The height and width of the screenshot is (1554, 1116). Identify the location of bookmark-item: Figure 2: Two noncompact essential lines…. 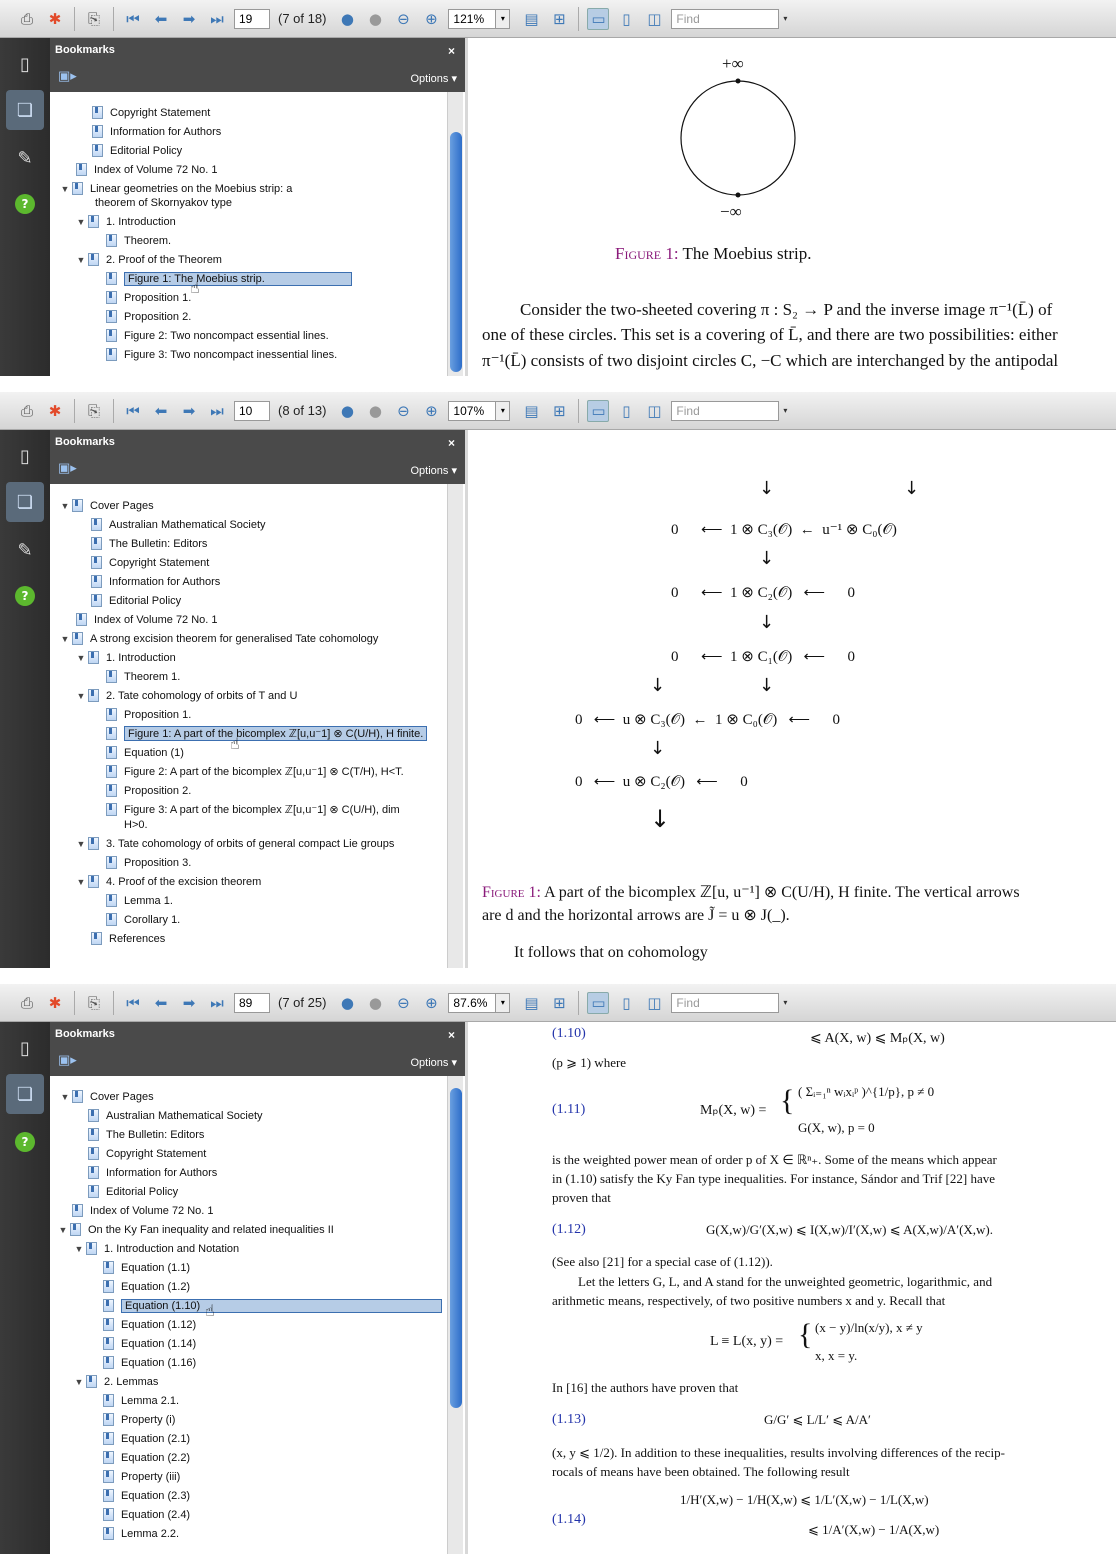
(217, 335).